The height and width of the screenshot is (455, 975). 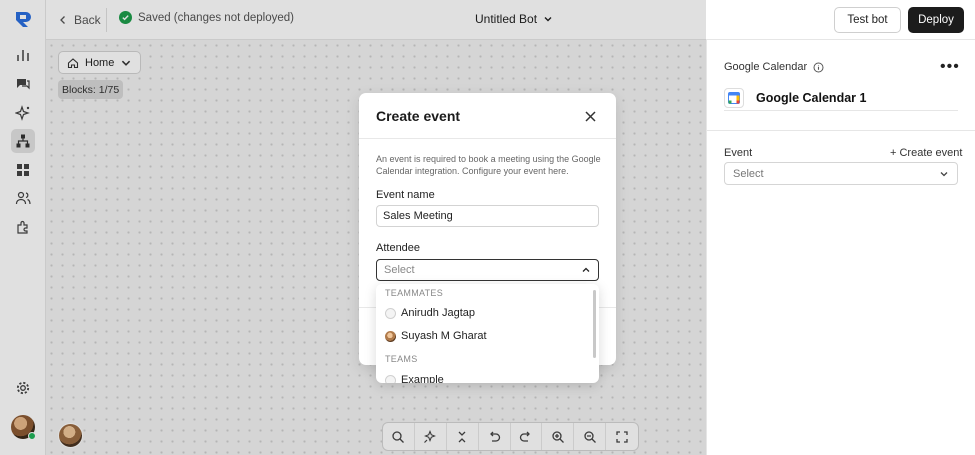 I want to click on event-select-placeholder: Select, so click(x=748, y=173).